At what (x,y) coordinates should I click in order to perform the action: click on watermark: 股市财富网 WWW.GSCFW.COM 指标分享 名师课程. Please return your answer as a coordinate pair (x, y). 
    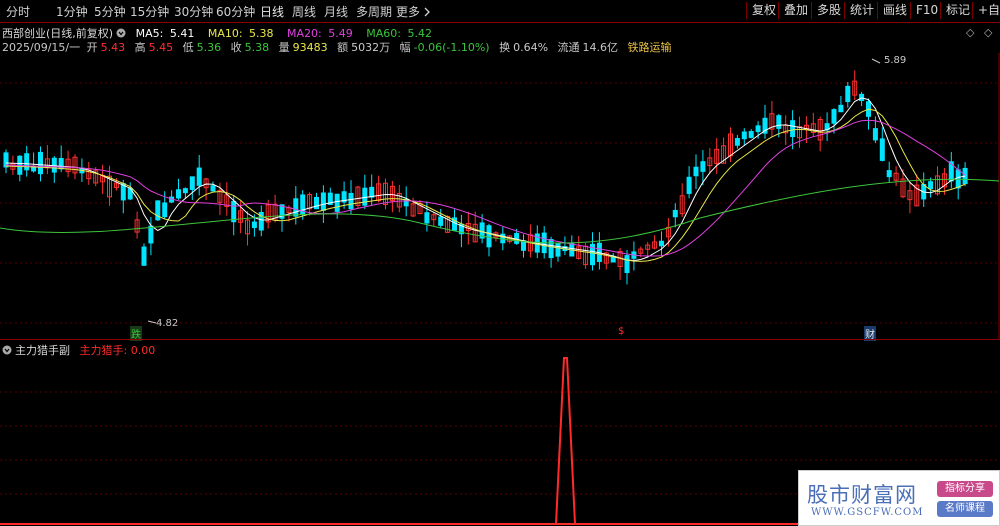
    Looking at the image, I should click on (899, 498).